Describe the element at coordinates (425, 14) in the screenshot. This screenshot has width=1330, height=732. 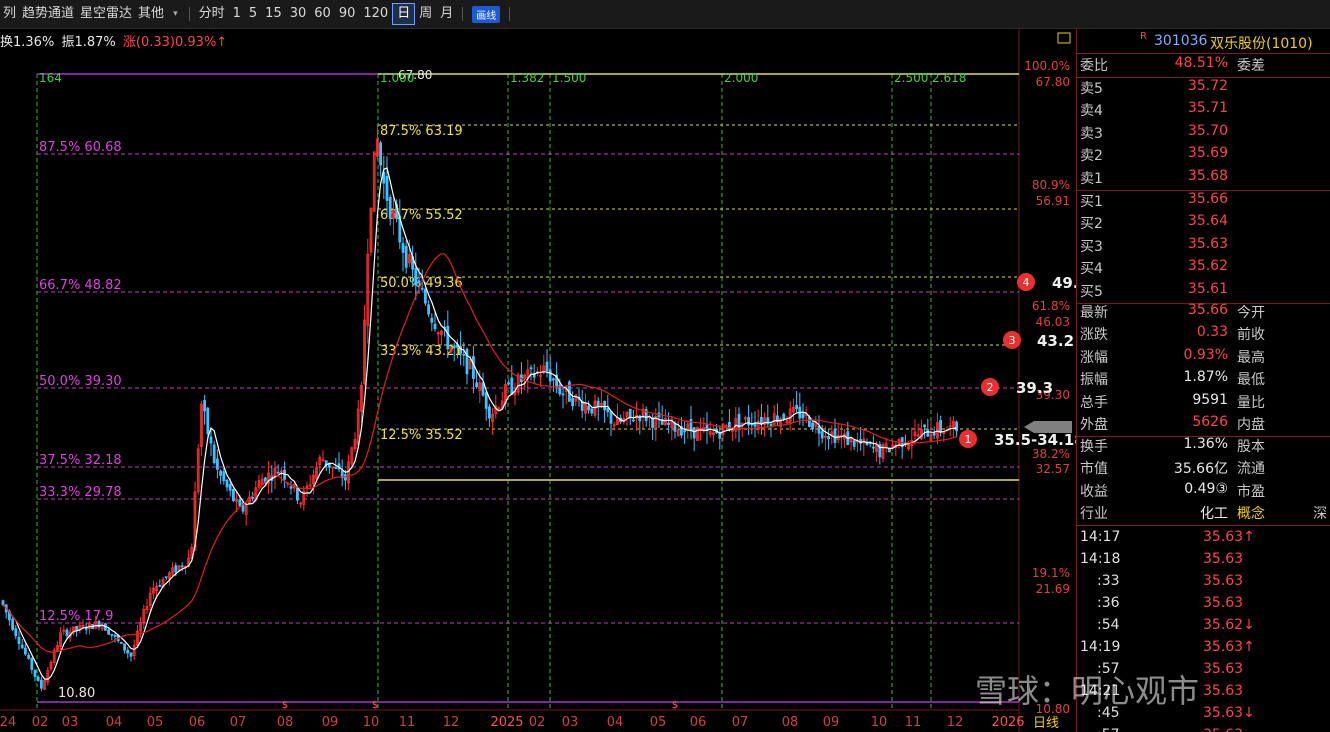
I see `period-week: 周` at that location.